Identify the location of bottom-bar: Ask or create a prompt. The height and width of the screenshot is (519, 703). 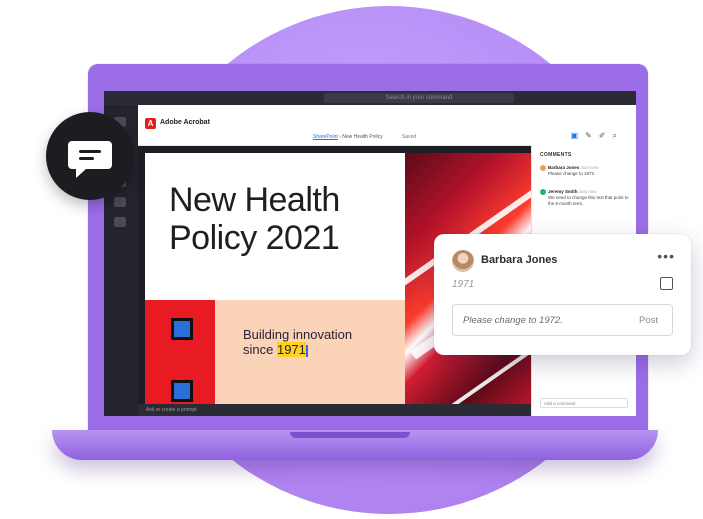
(334, 410).